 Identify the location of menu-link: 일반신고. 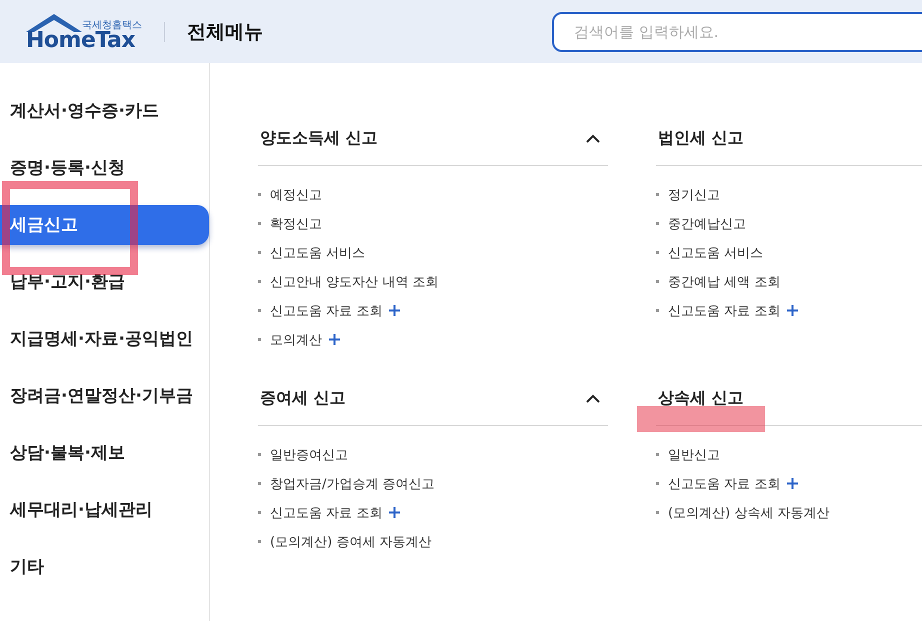
(694, 455).